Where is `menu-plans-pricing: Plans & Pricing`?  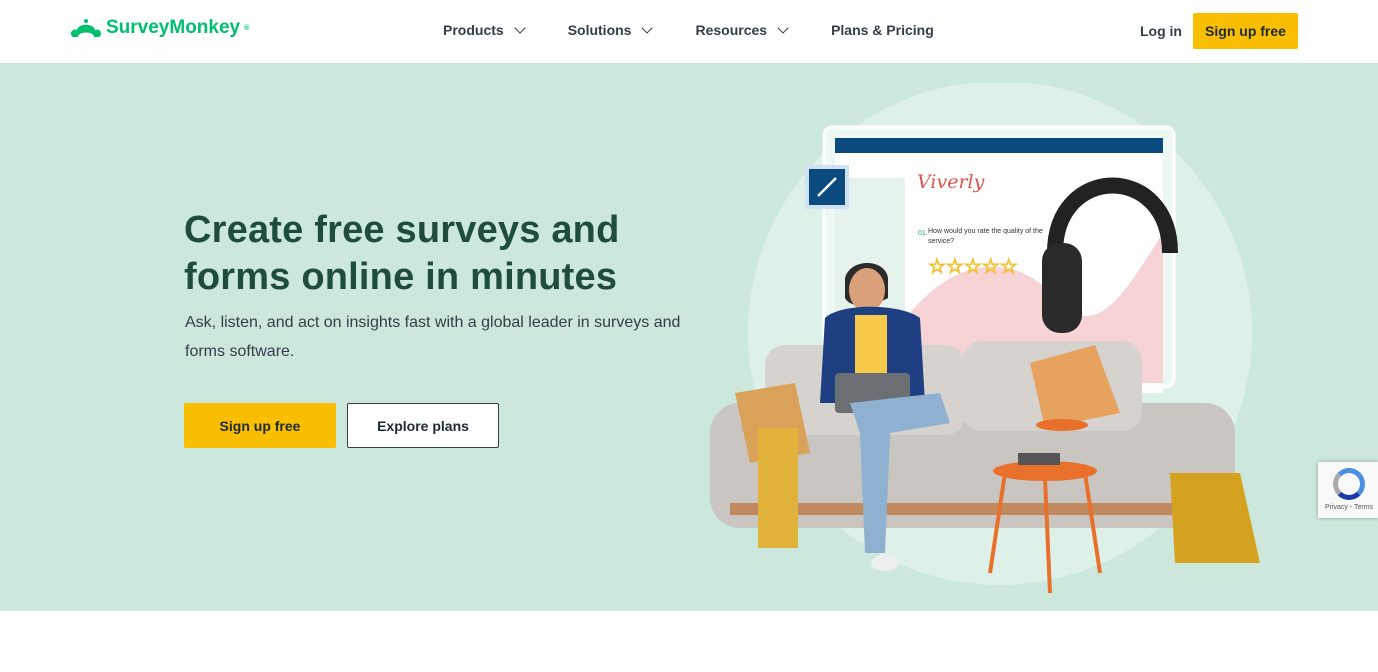 menu-plans-pricing: Plans & Pricing is located at coordinates (882, 30).